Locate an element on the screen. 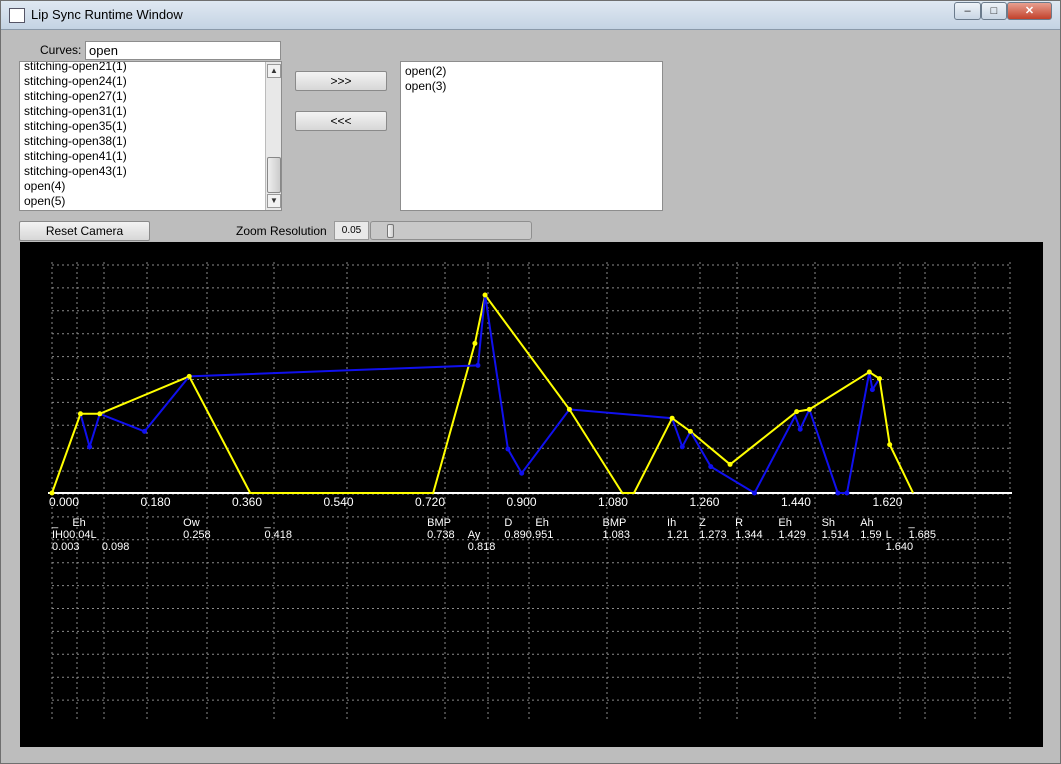  phoneme-time-label: 1.21 is located at coordinates (677, 535).